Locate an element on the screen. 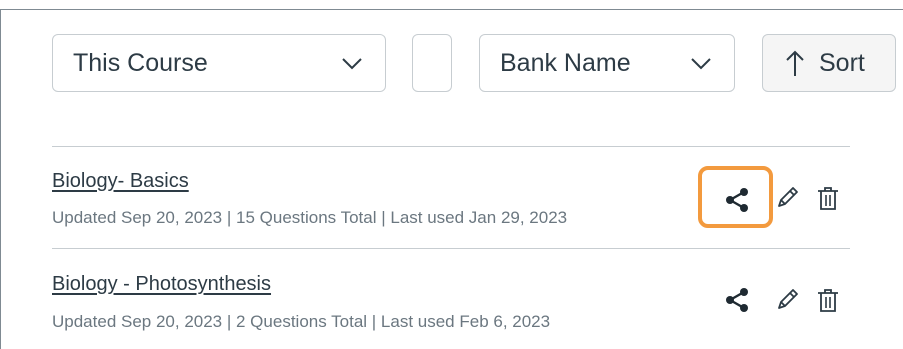  empty-filter-box is located at coordinates (432, 63).